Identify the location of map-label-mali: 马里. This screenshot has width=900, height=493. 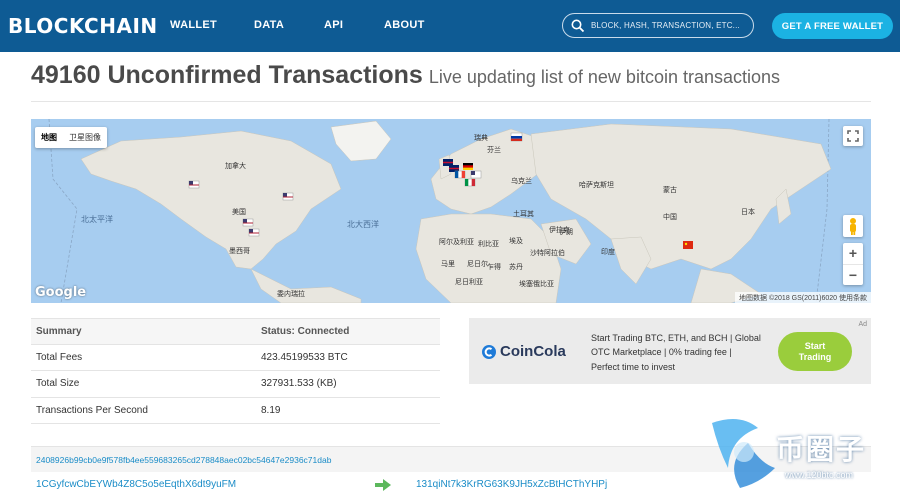
(448, 264).